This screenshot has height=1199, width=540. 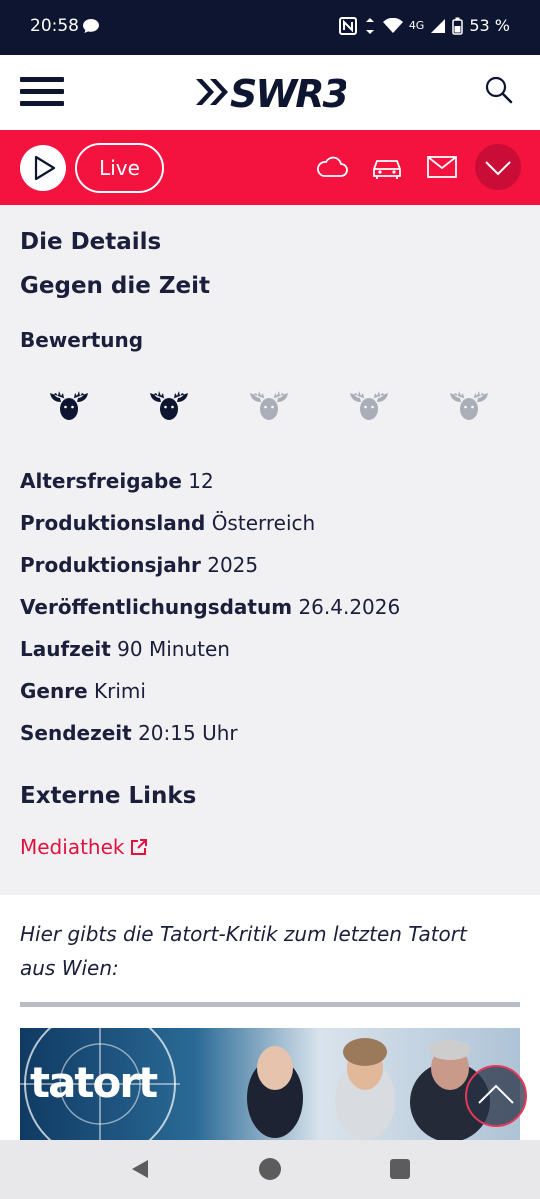 I want to click on recents-icon, so click(x=400, y=1169).